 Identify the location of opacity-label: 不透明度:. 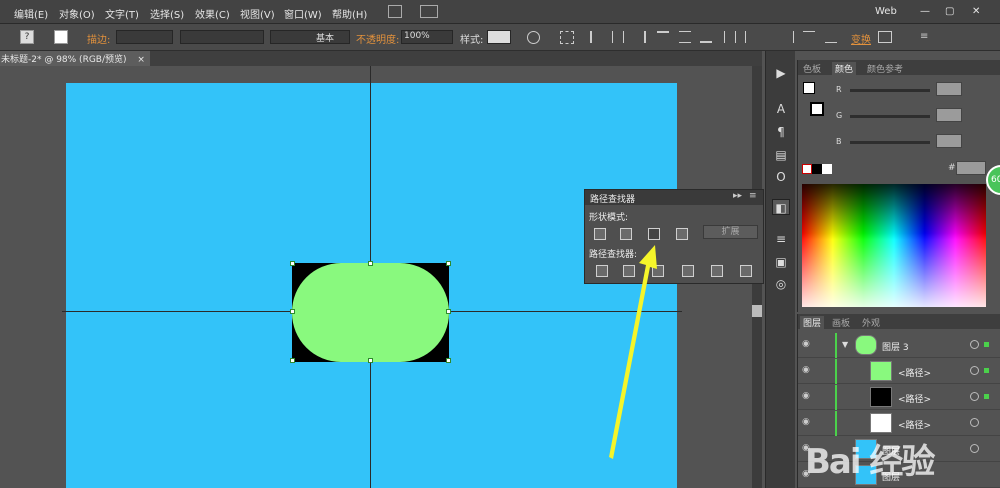
(377, 38).